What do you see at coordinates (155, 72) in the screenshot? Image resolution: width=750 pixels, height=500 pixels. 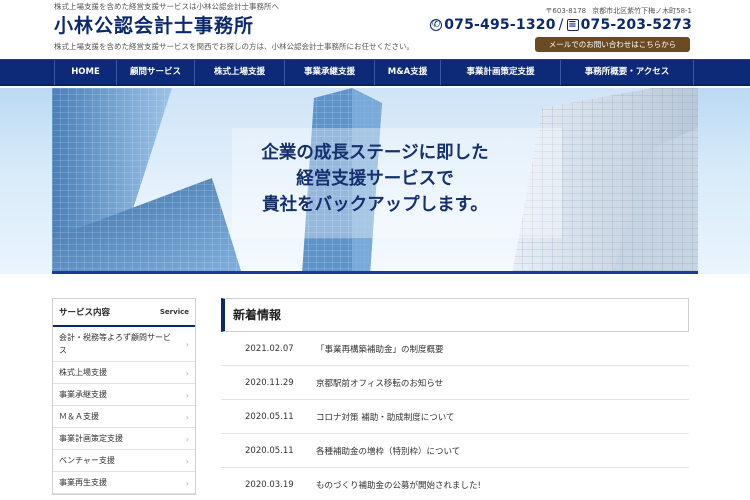 I see `nav-item-advisory: 顧問サービス` at bounding box center [155, 72].